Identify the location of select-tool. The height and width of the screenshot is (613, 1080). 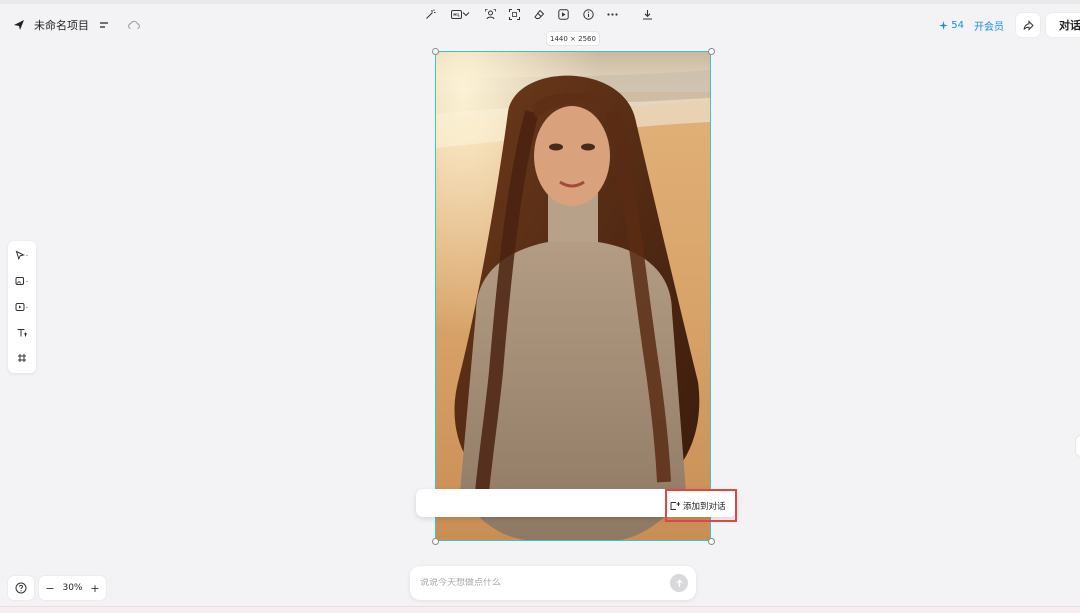
(22, 255).